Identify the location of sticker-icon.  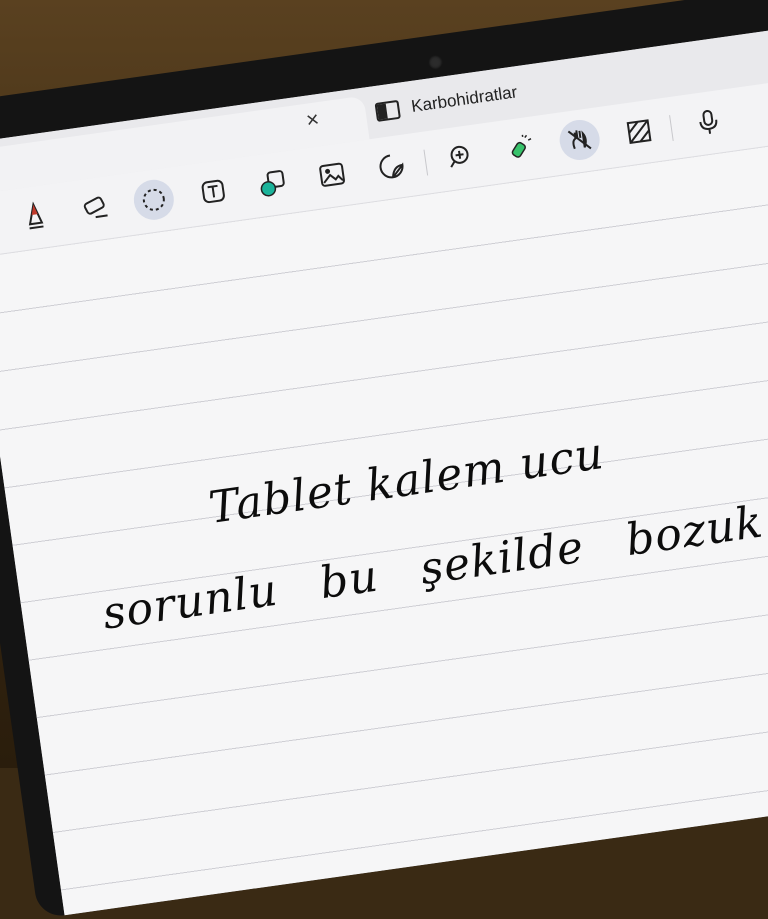
(391, 166).